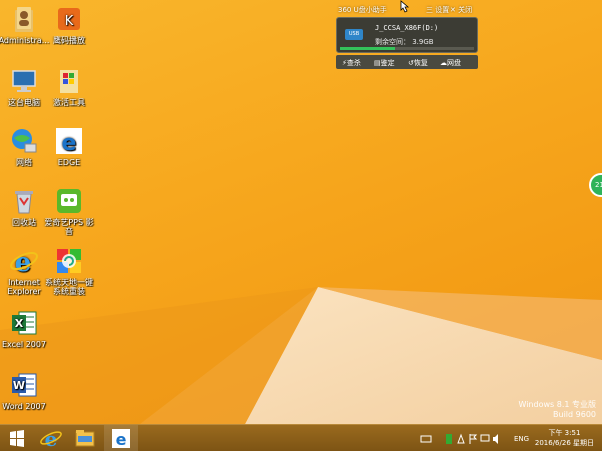 This screenshot has width=602, height=451. Describe the element at coordinates (404, 42) in the screenshot. I see `free-space: 剩余空间： 3.9GB` at that location.